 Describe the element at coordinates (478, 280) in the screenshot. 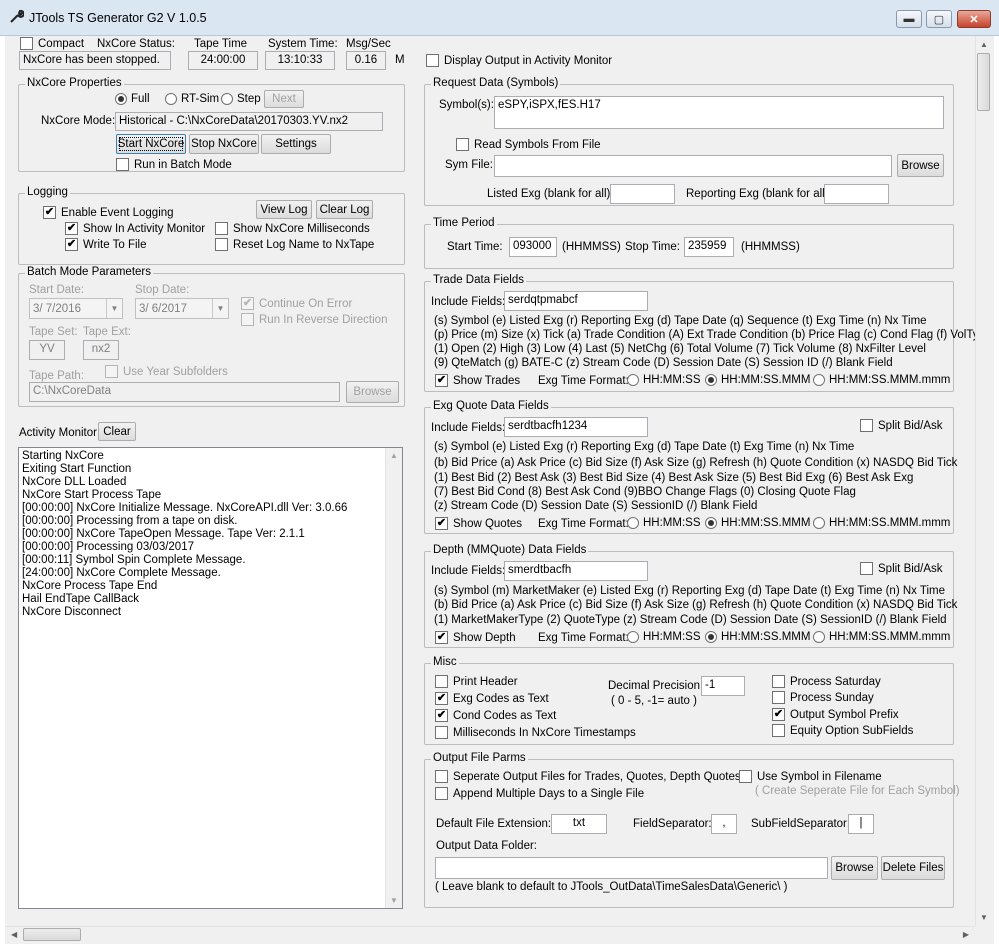

I see `group-caption: Trade Data Fields` at that location.